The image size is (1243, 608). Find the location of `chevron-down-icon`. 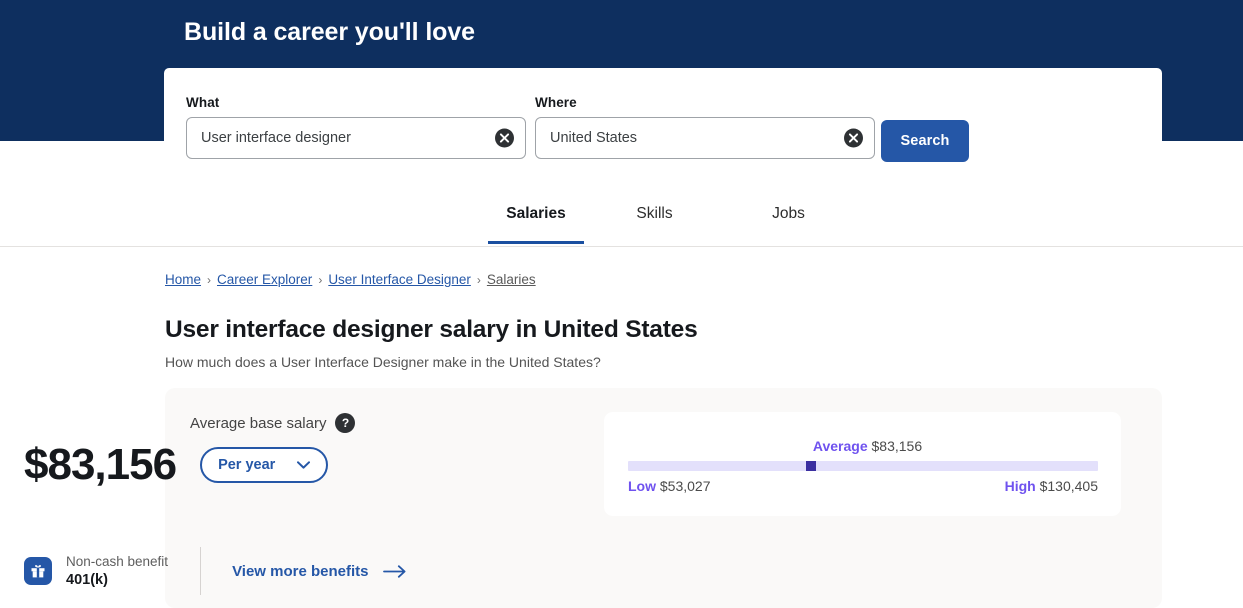

chevron-down-icon is located at coordinates (304, 465).